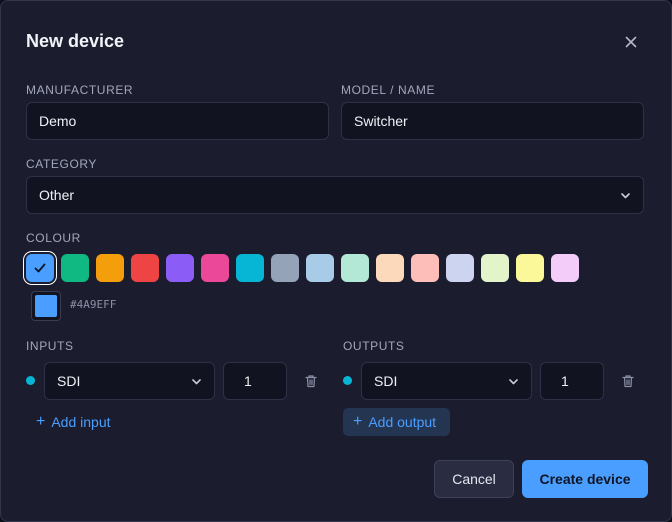 This screenshot has width=672, height=522. Describe the element at coordinates (80, 90) in the screenshot. I see `manufacturer-label: MANUFACTURER` at that location.